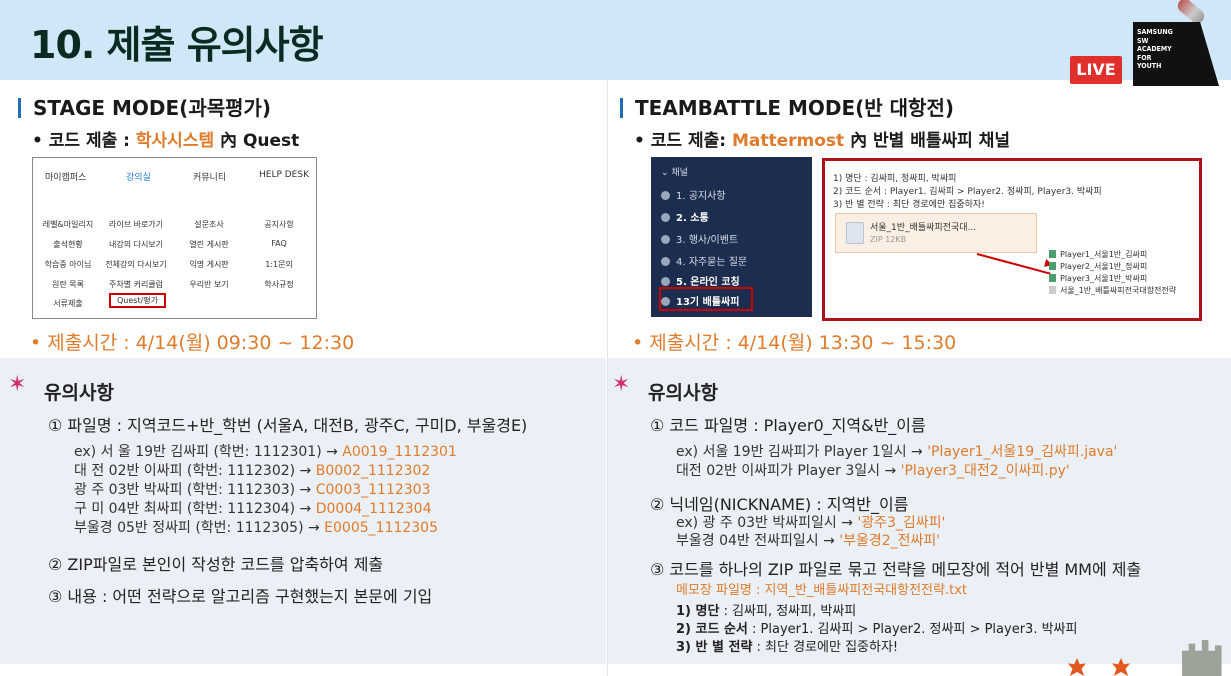  What do you see at coordinates (699, 238) in the screenshot?
I see `channel-item: 3. 행사/이벤트` at bounding box center [699, 238].